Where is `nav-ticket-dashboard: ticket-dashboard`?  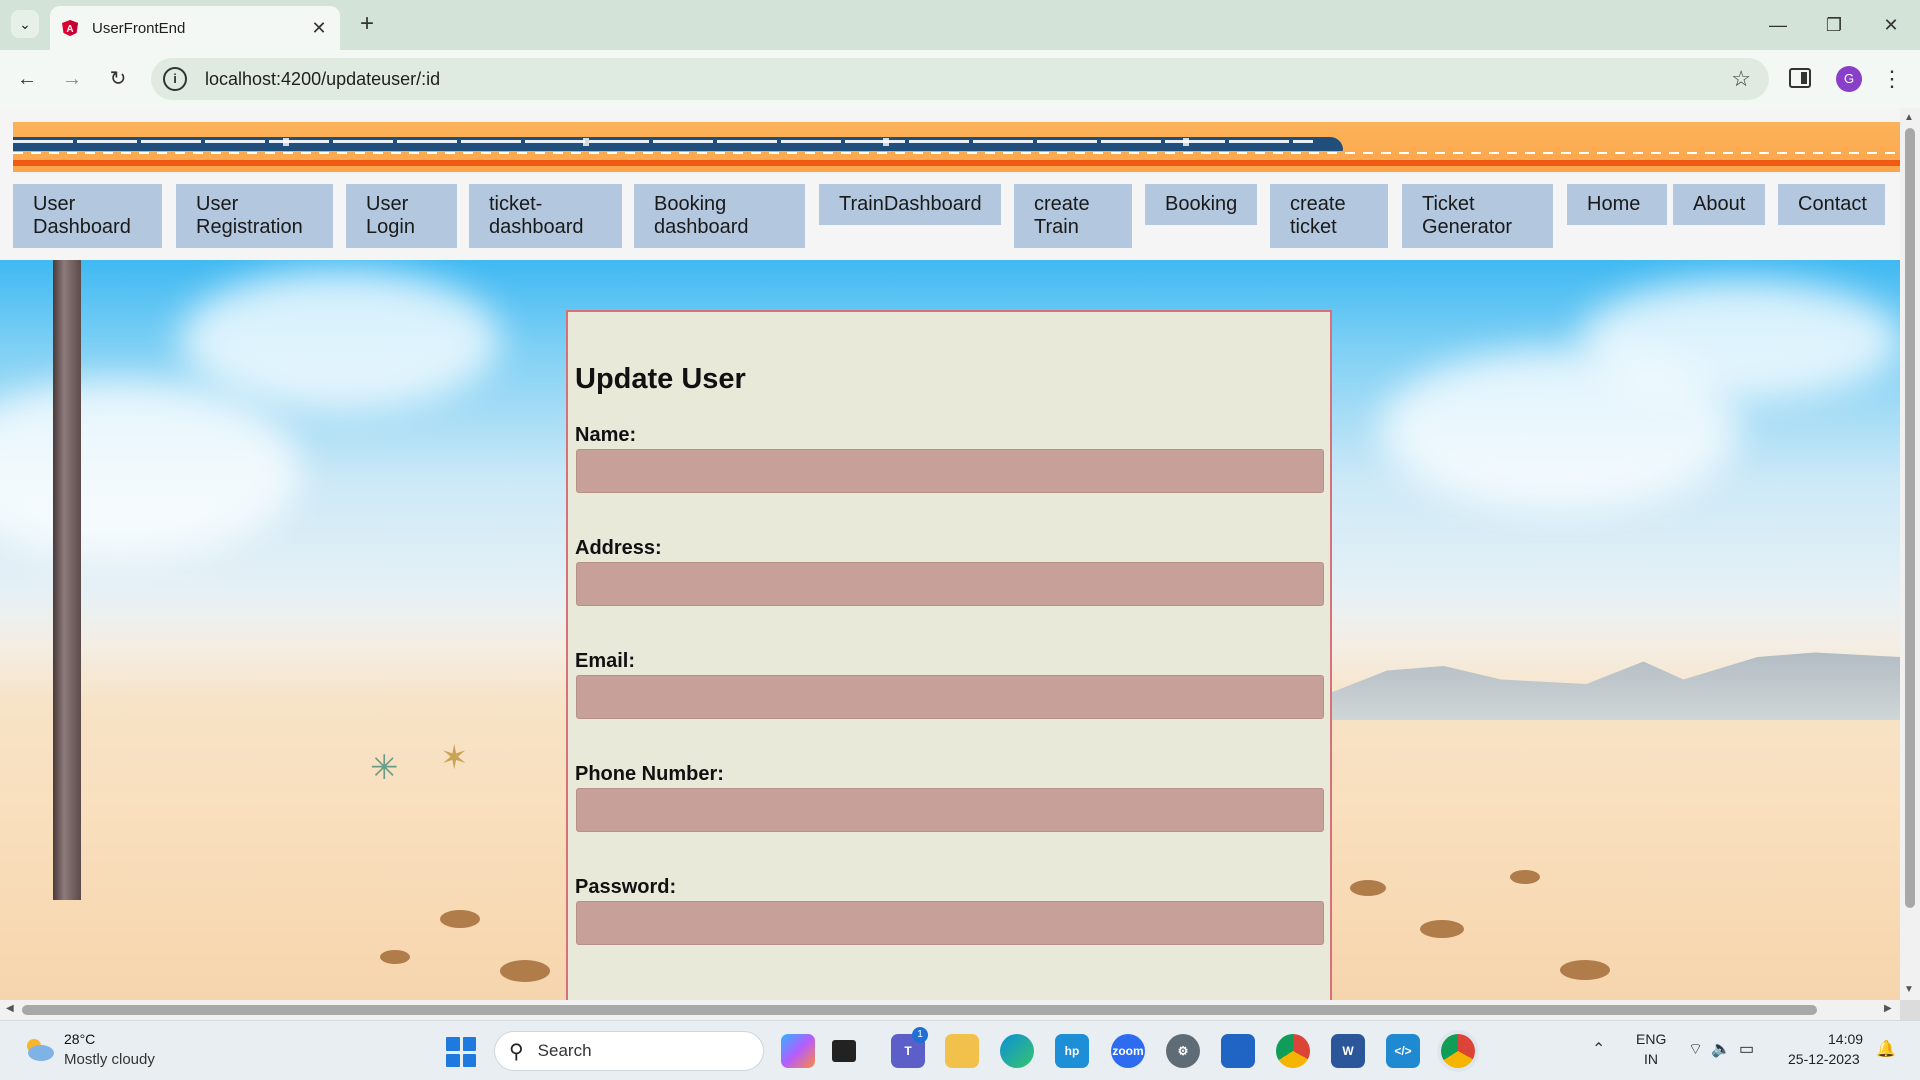 nav-ticket-dashboard: ticket-dashboard is located at coordinates (545, 216).